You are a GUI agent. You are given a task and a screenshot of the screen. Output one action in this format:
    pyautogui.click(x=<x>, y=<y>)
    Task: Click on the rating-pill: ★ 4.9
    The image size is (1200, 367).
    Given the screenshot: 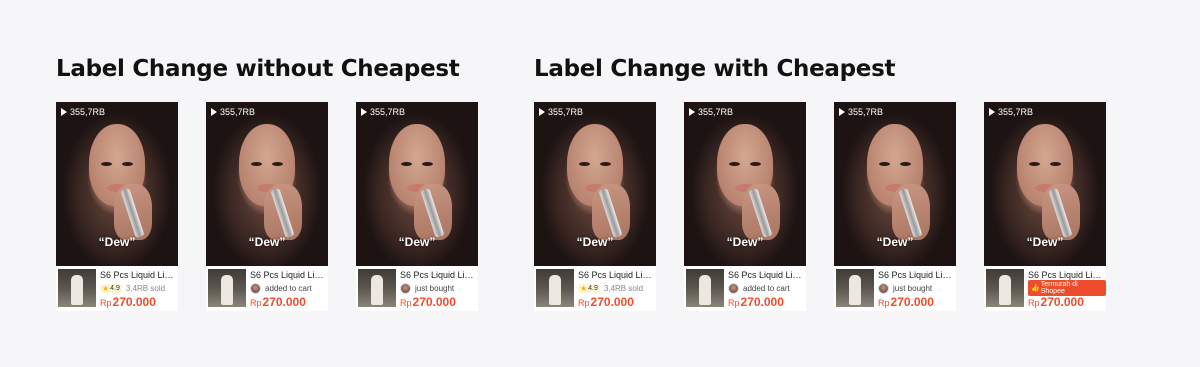 What is the action you would take?
    pyautogui.click(x=111, y=288)
    